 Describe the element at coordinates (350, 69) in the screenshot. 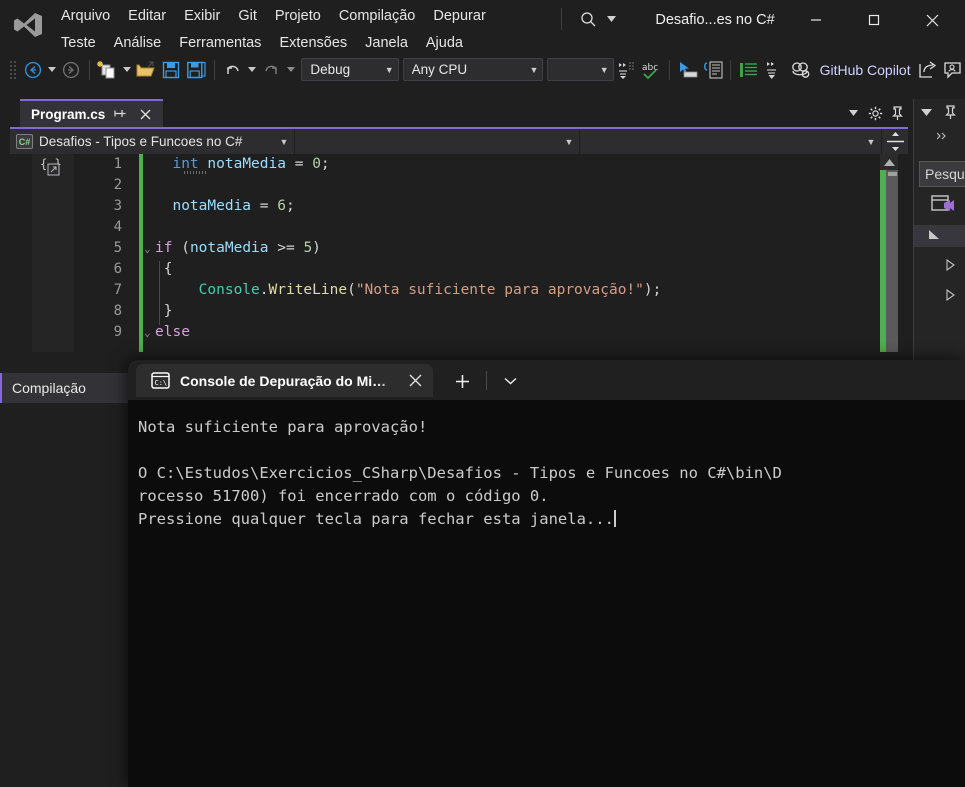

I see `solution-configuration-dropdown: Debug ▼` at that location.